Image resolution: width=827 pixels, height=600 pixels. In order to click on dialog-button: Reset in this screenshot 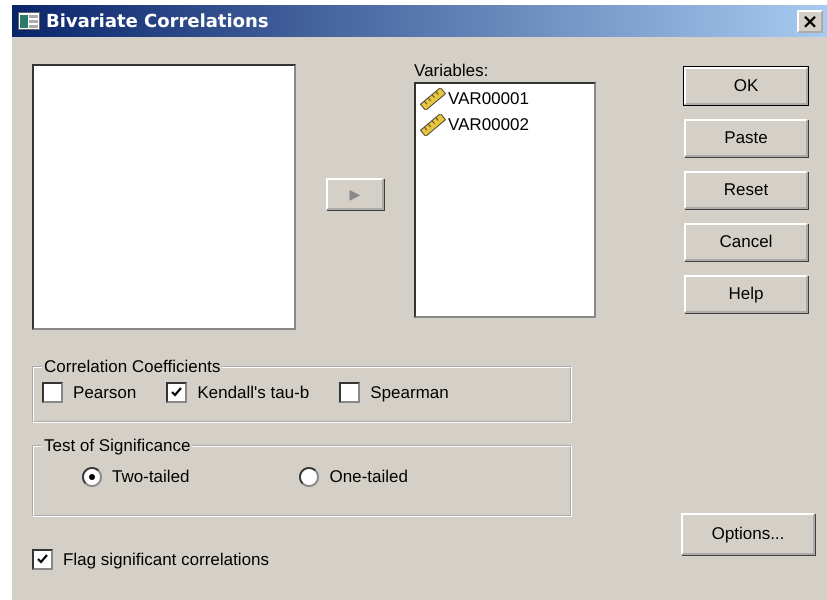, I will do `click(746, 190)`.